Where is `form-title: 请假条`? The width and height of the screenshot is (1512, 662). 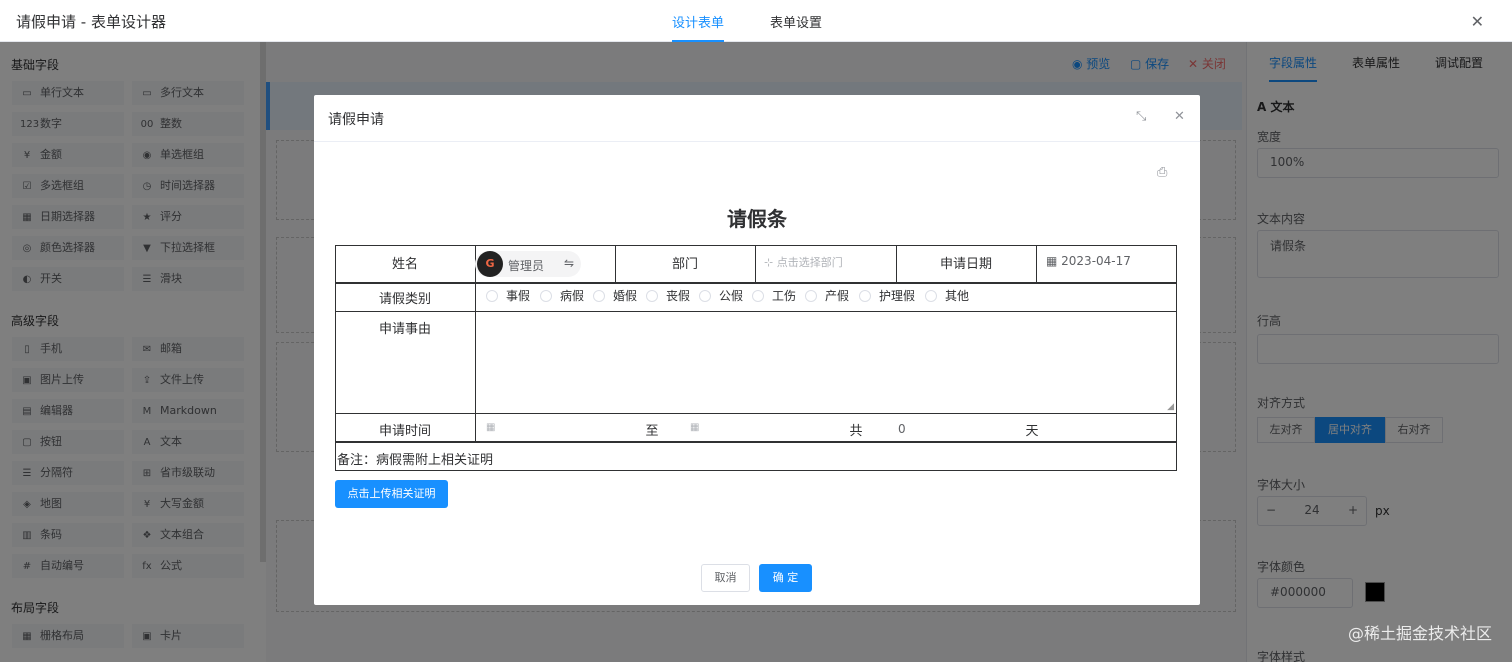
form-title: 请假条 is located at coordinates (757, 219).